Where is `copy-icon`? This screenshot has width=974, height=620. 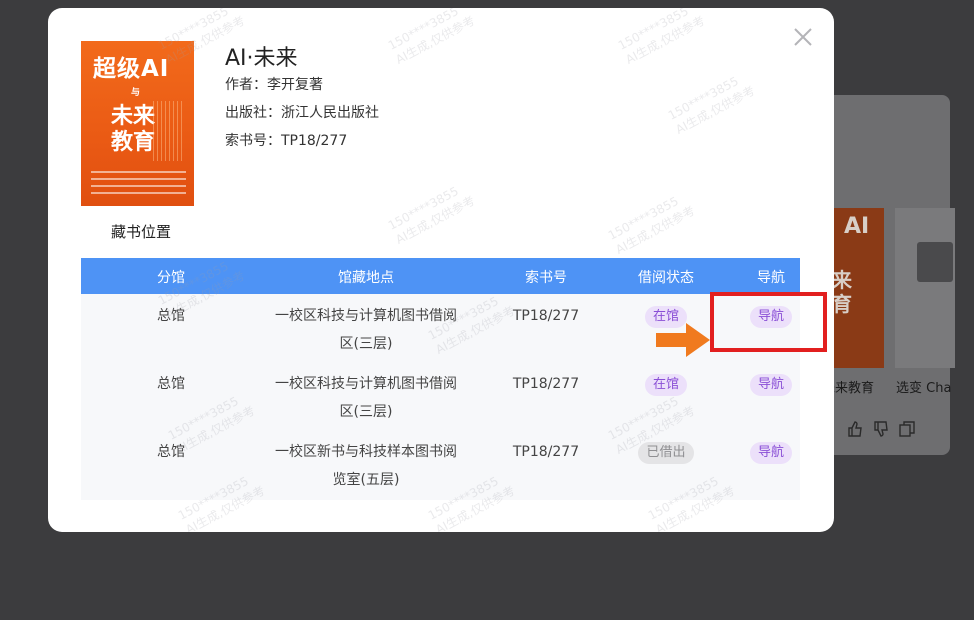
copy-icon is located at coordinates (907, 429).